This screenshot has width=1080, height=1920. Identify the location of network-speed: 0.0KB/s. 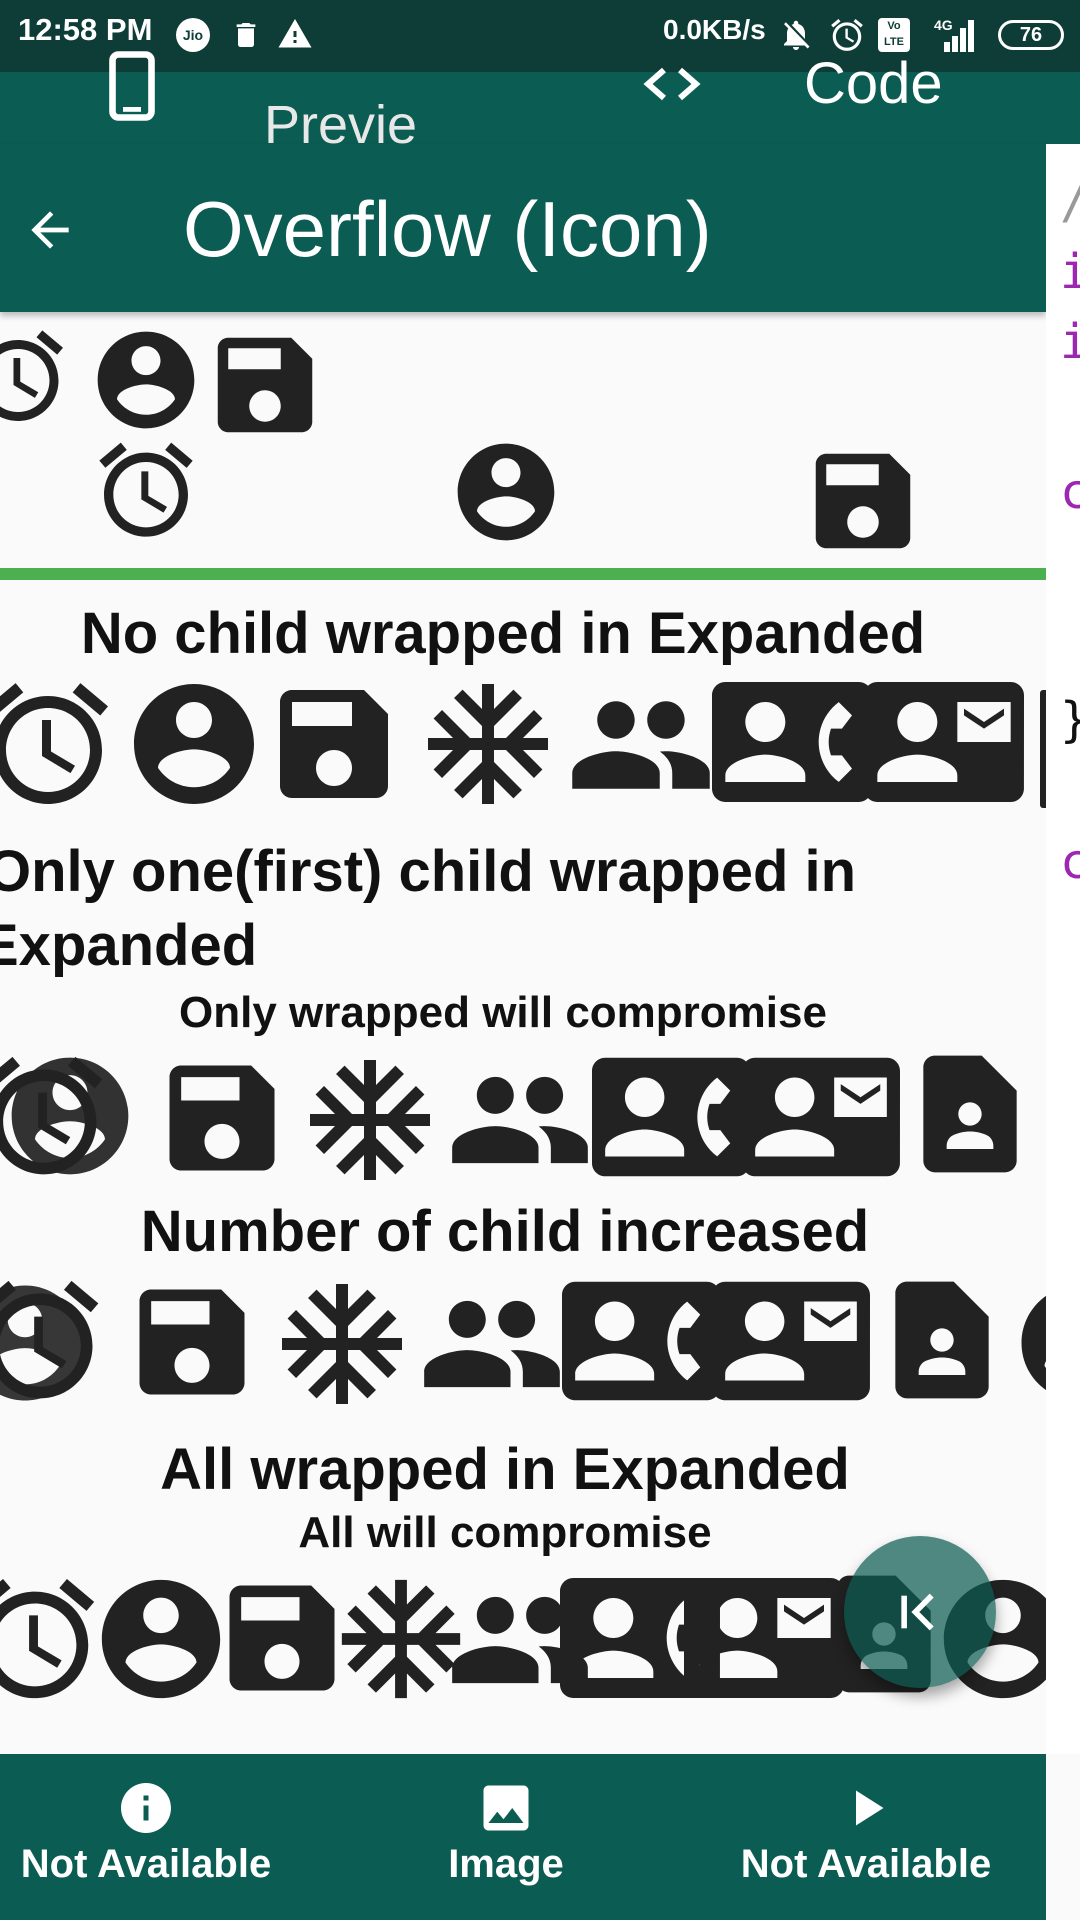
(714, 29).